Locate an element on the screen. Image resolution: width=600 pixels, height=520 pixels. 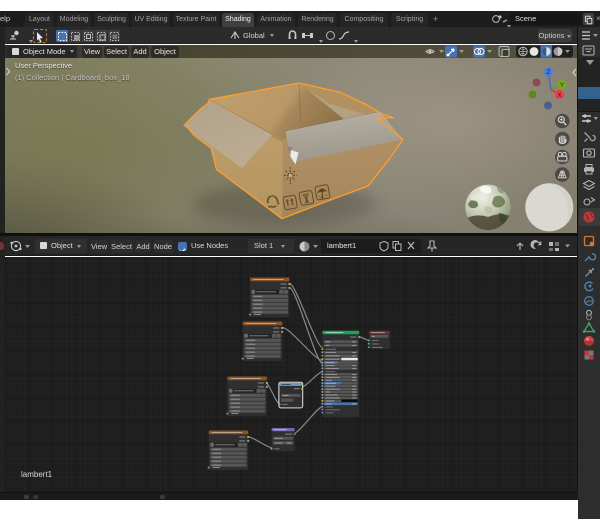
svg-text: Y is located at coordinates (562, 86).